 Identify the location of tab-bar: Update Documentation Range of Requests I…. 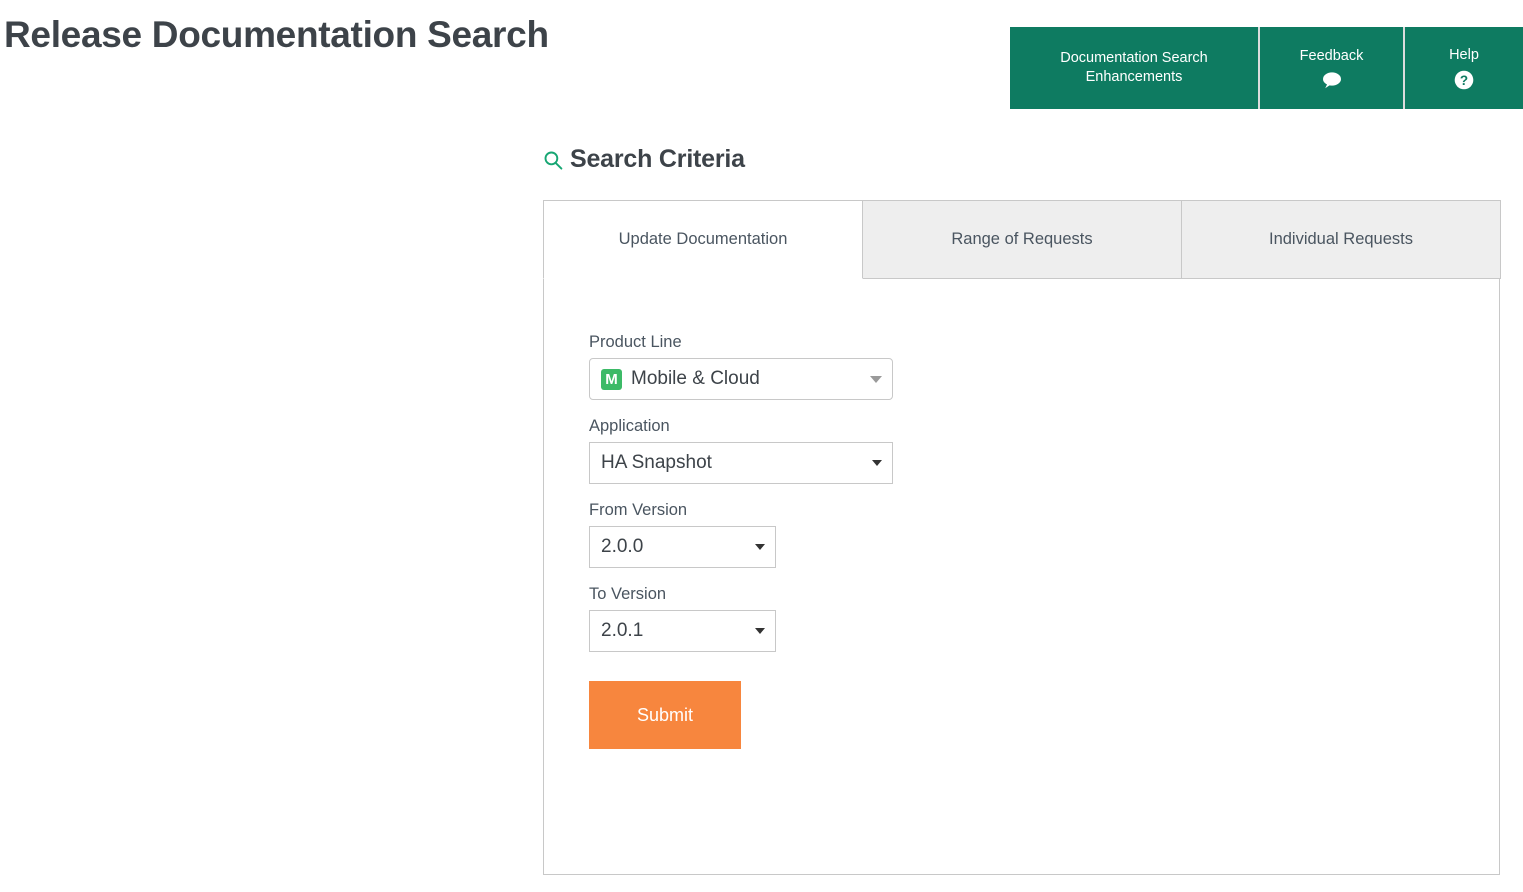
(1022, 239).